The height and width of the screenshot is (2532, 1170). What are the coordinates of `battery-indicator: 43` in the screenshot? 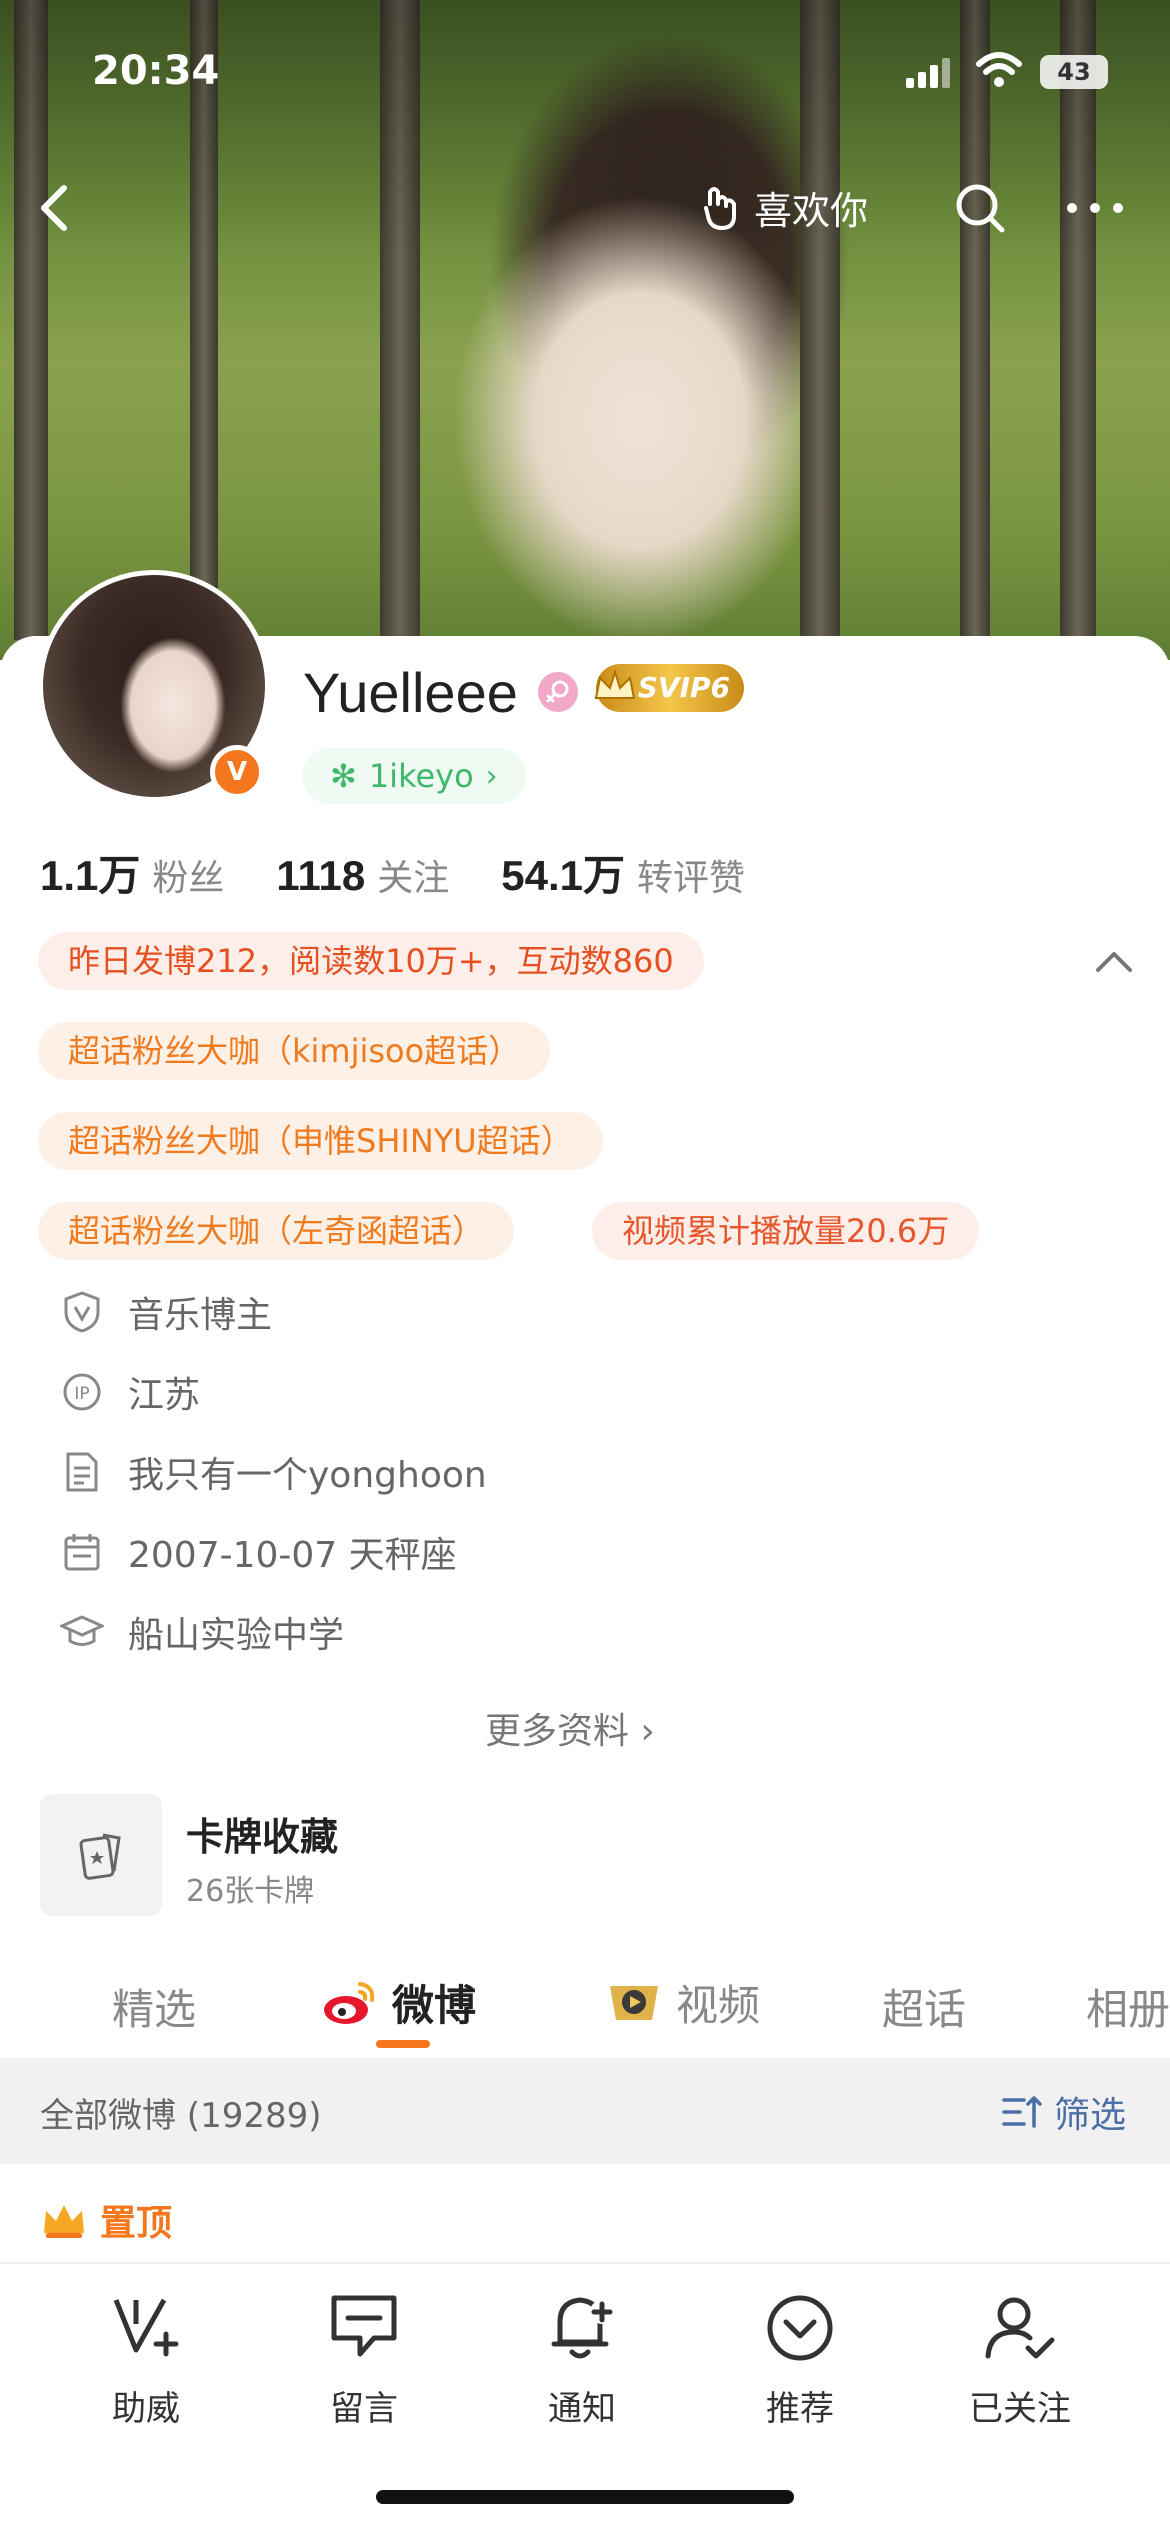 It's located at (1074, 72).